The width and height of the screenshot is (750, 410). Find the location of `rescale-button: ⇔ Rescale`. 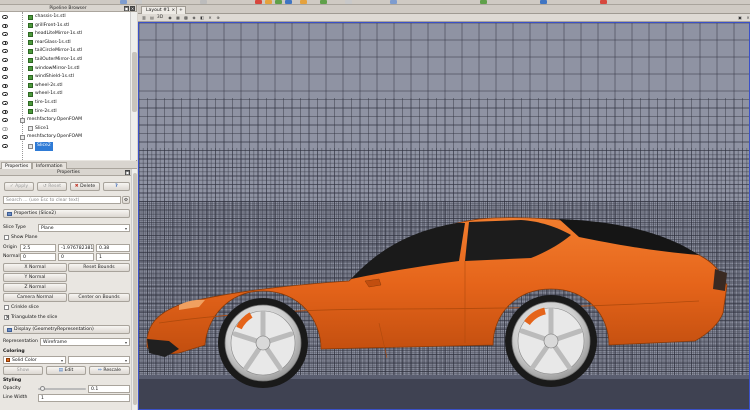

rescale-button: ⇔ Rescale is located at coordinates (109, 370).